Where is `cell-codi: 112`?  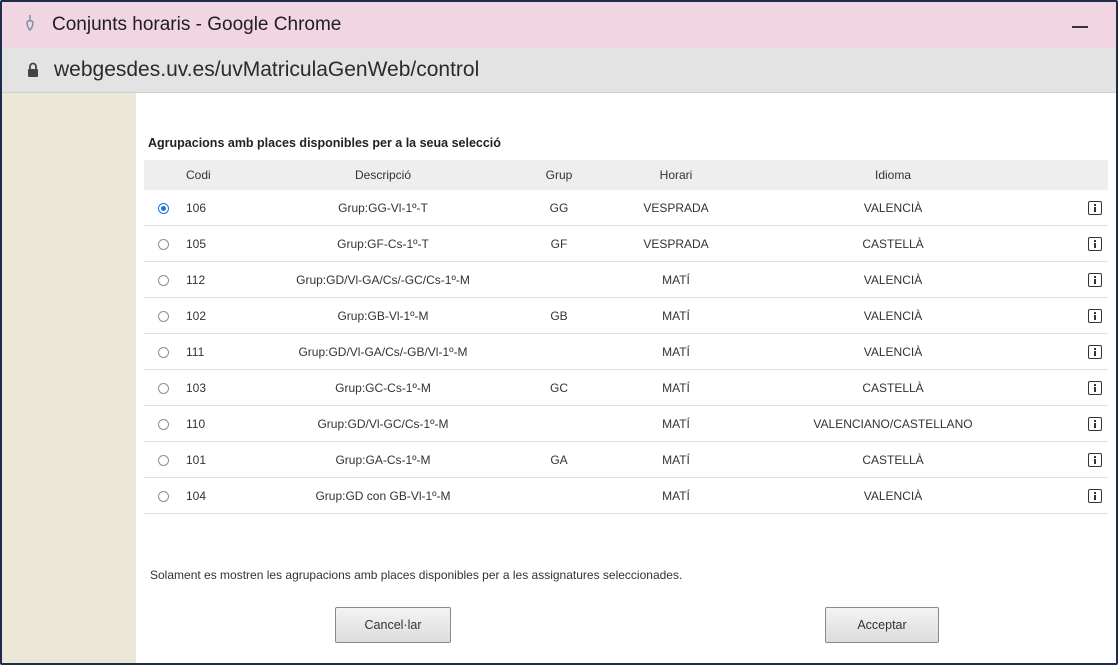 cell-codi: 112 is located at coordinates (212, 279).